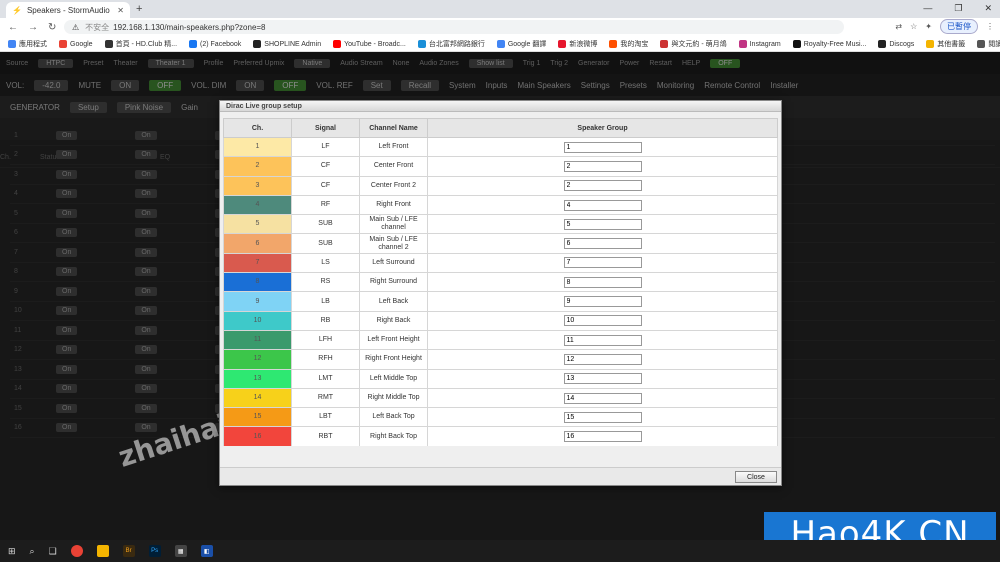 The width and height of the screenshot is (1000, 562). What do you see at coordinates (154, 551) in the screenshot?
I see `photoshop-icon: Ps` at bounding box center [154, 551].